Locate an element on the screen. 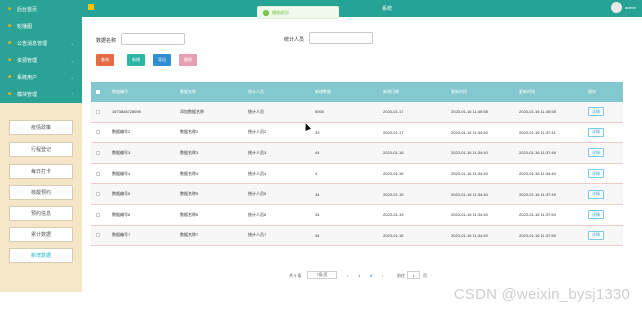 This screenshot has width=642, height=313. delete-button: 删除 is located at coordinates (188, 60).